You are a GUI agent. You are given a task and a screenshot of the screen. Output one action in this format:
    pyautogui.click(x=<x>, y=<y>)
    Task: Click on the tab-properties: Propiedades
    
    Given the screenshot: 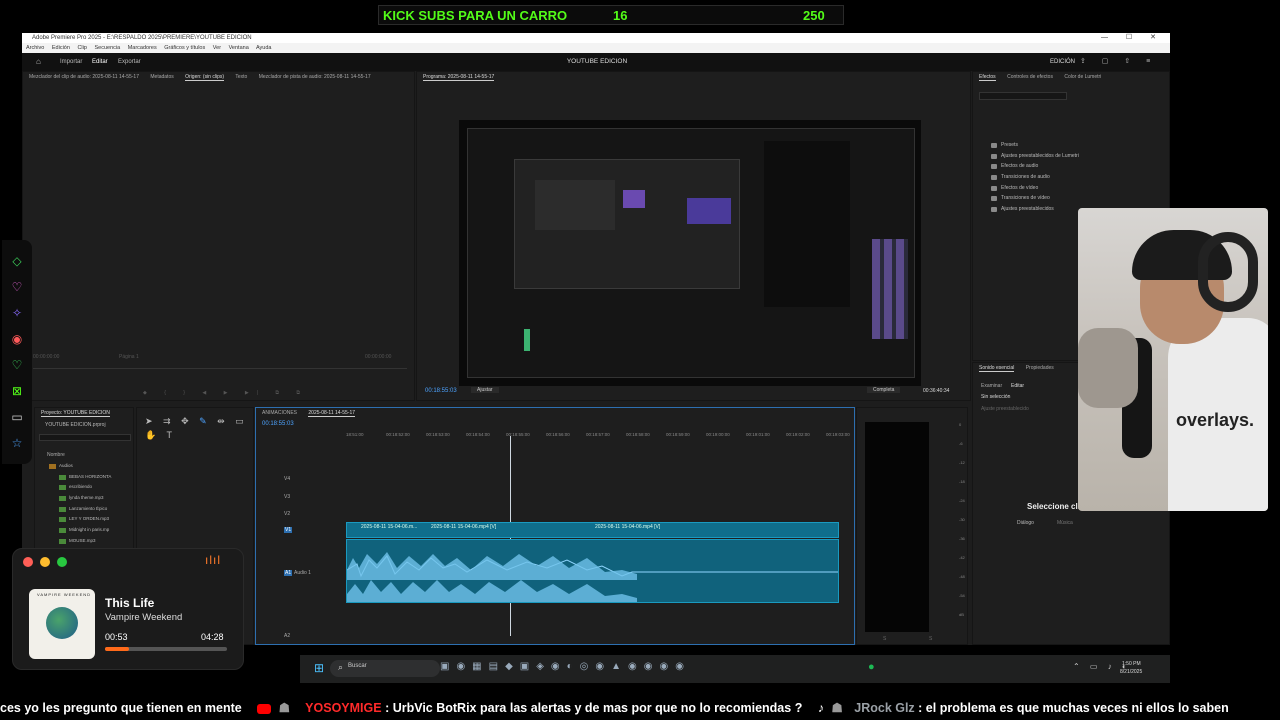 What is the action you would take?
    pyautogui.click(x=1040, y=368)
    